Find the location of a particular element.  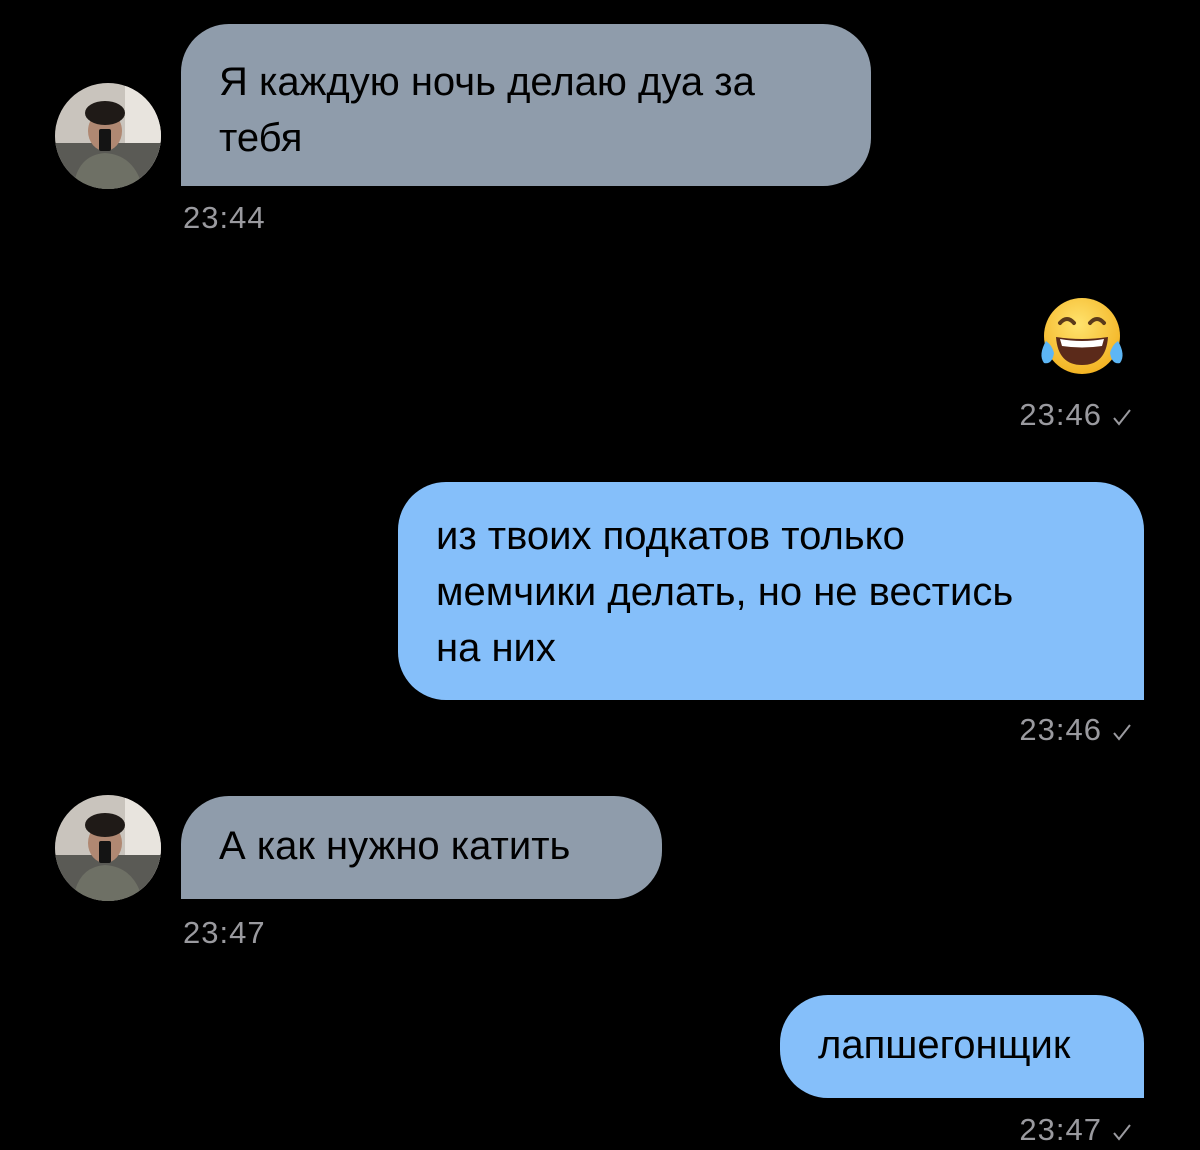

message-timestamp: 23:44 is located at coordinates (224, 217).